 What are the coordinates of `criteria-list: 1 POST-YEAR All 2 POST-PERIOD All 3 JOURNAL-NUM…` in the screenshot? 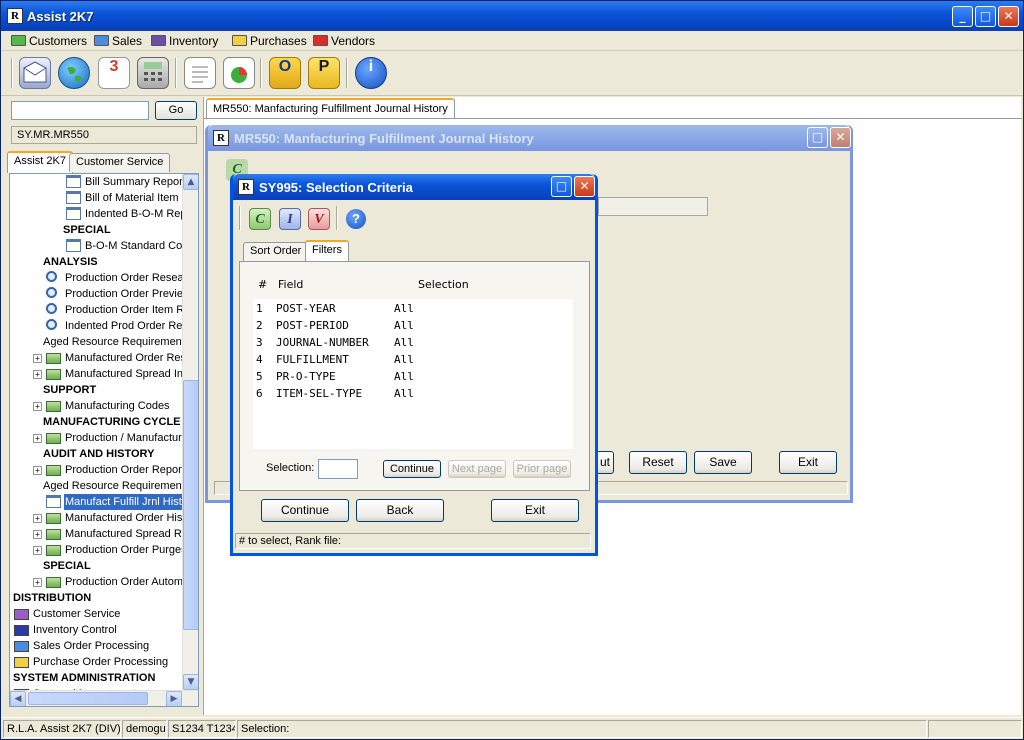 It's located at (413, 374).